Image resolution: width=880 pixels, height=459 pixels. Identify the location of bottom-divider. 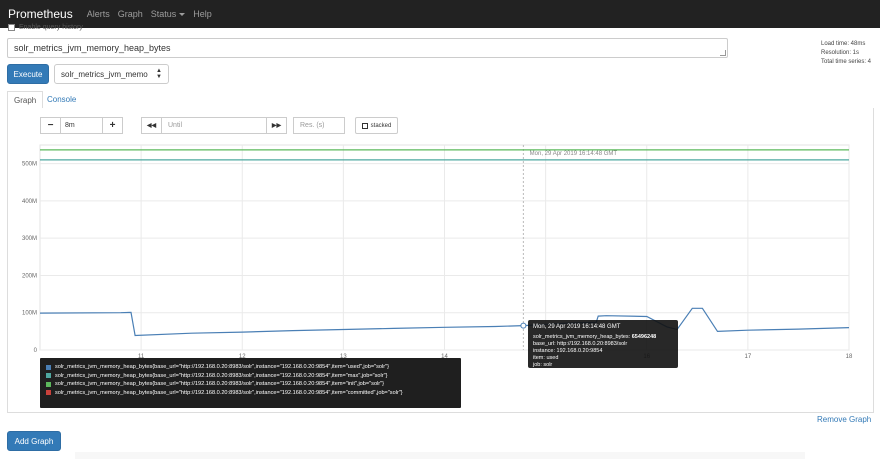
(440, 455).